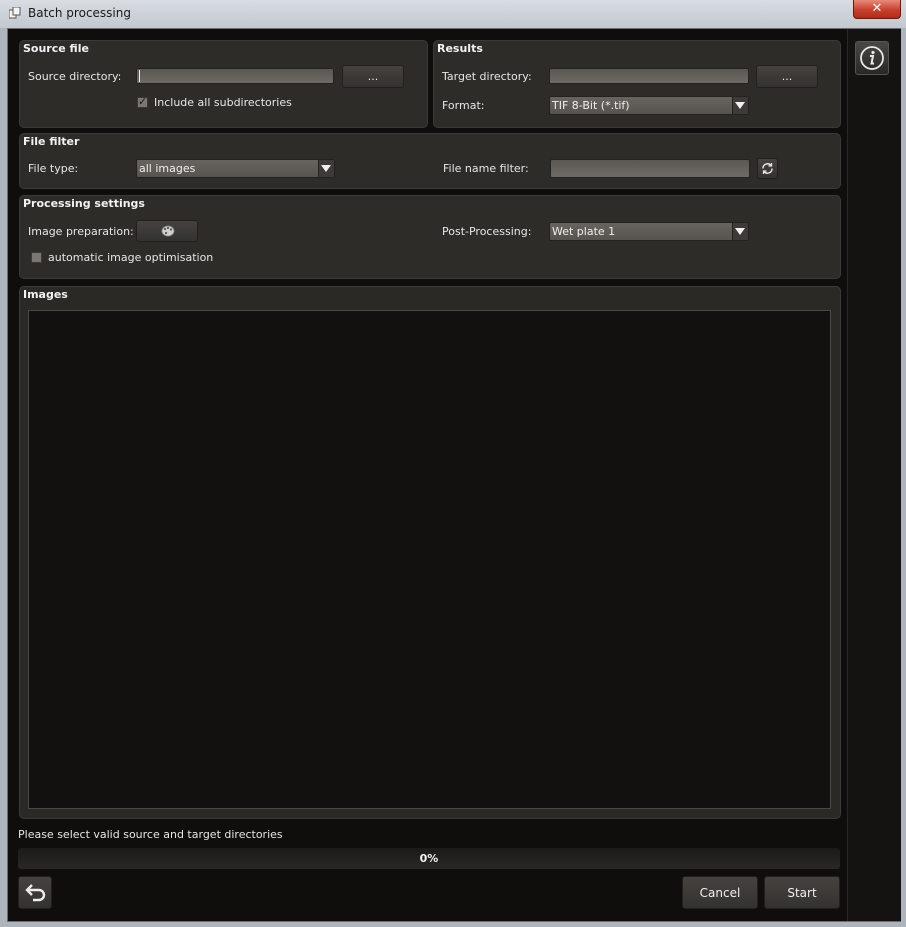  Describe the element at coordinates (84, 203) in the screenshot. I see `processing-settings-title: Processing settings` at that location.